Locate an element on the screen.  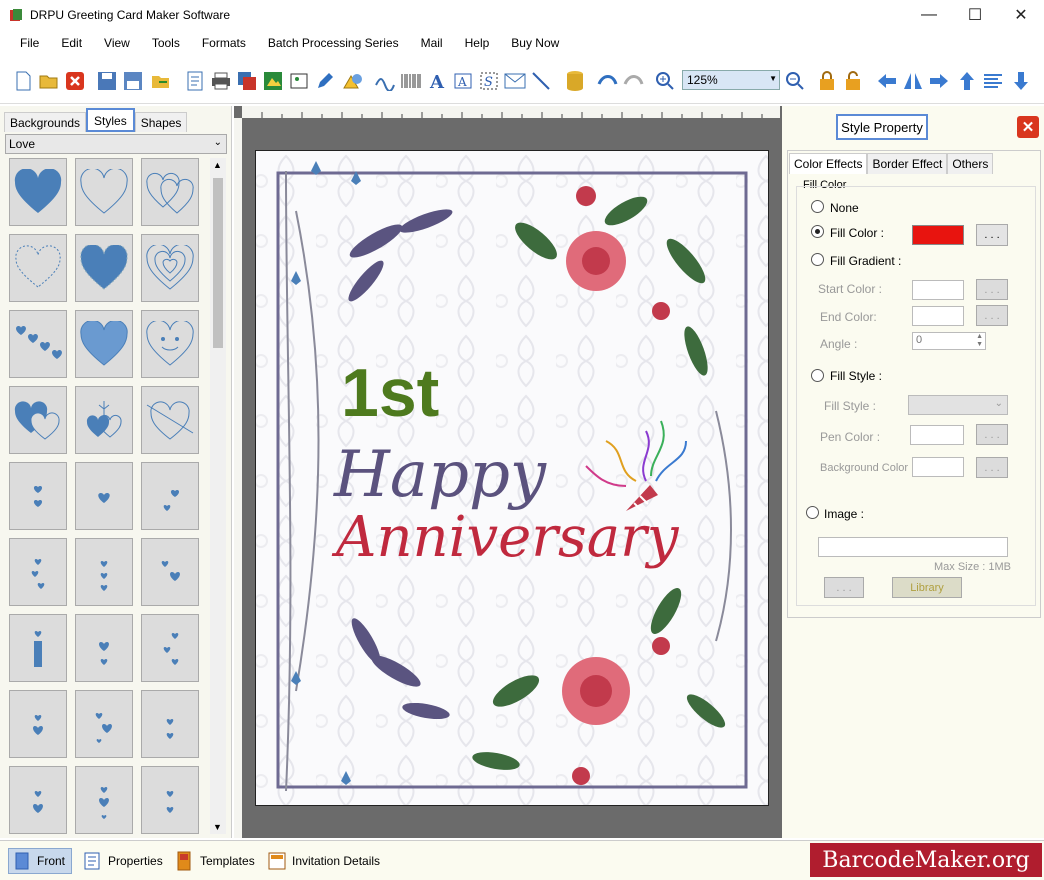
text-icon: A is located at coordinates (437, 81).